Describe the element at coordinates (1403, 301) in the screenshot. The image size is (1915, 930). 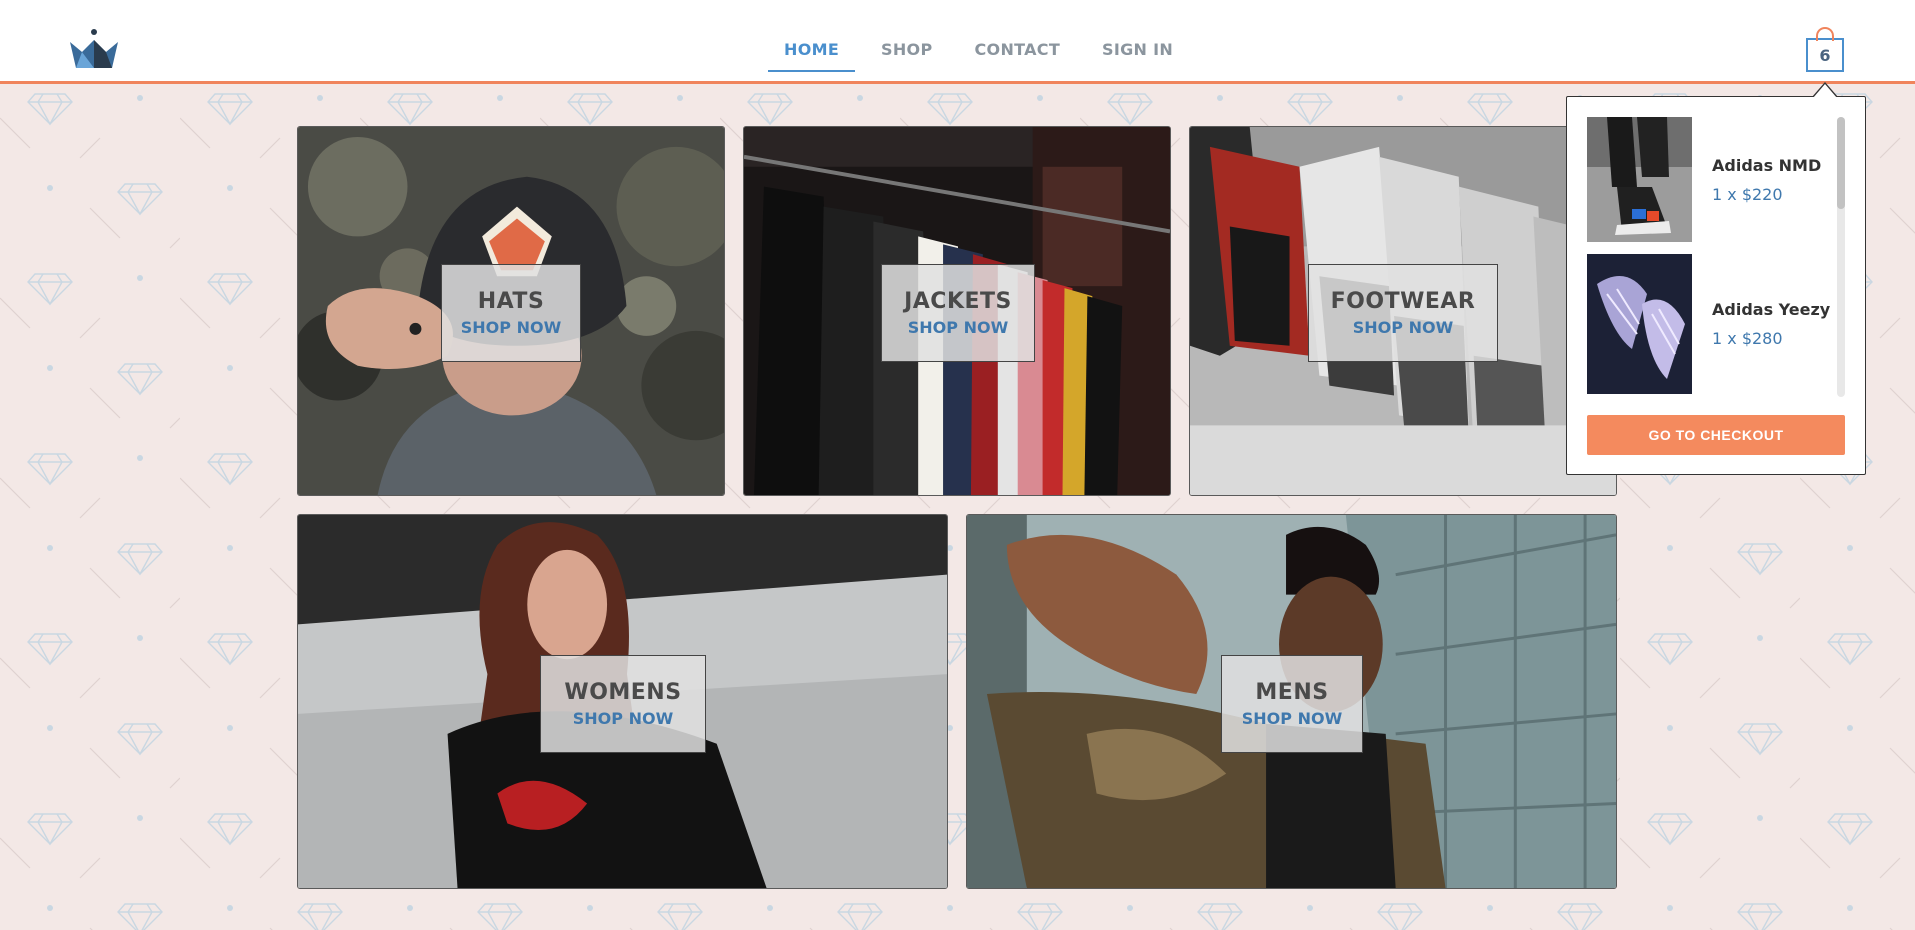
I see `tile-title: FOOTWEAR` at that location.